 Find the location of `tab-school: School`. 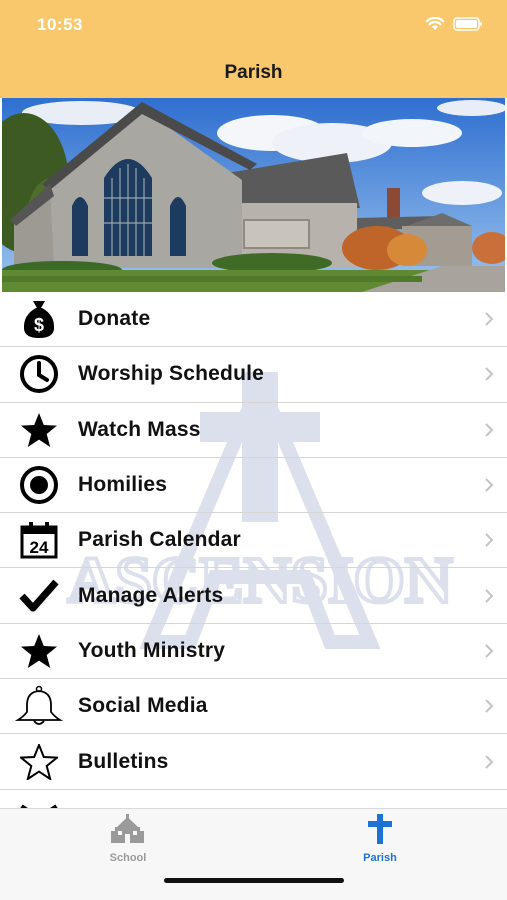

tab-school: School is located at coordinates (128, 838).